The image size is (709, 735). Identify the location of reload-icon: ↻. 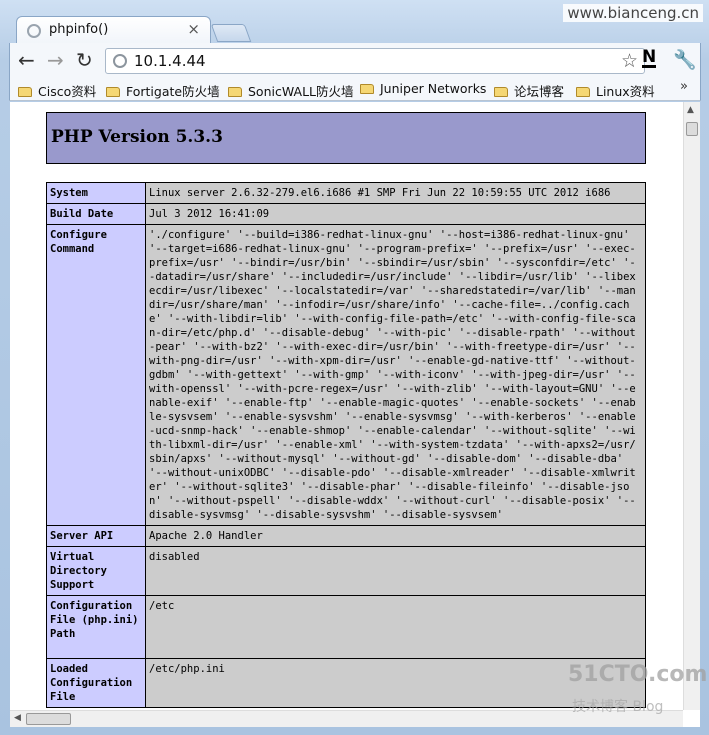
(84, 60).